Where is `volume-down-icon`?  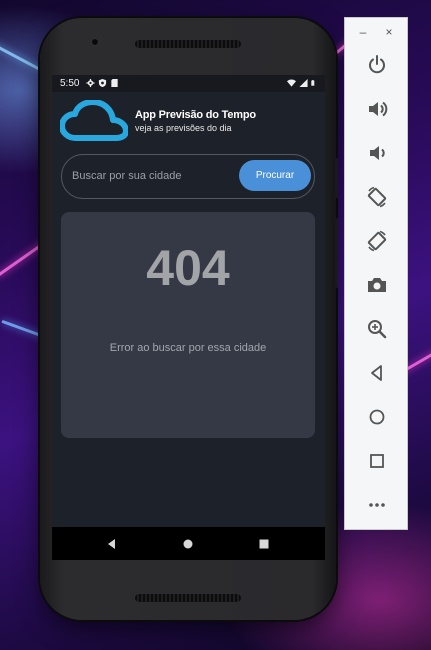
volume-down-icon is located at coordinates (377, 153).